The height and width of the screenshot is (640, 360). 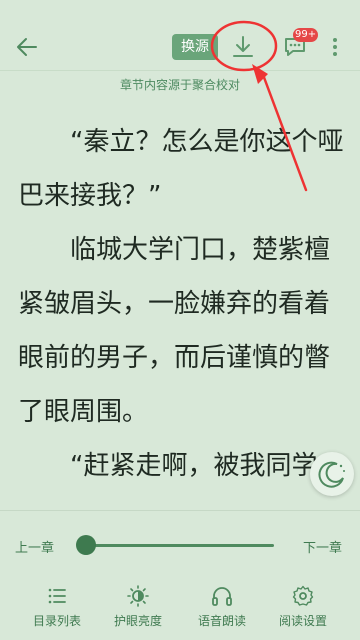 What do you see at coordinates (181, 169) in the screenshot?
I see `content-paragraph: “秦立？怎么是你这个哑巴来接我？”` at bounding box center [181, 169].